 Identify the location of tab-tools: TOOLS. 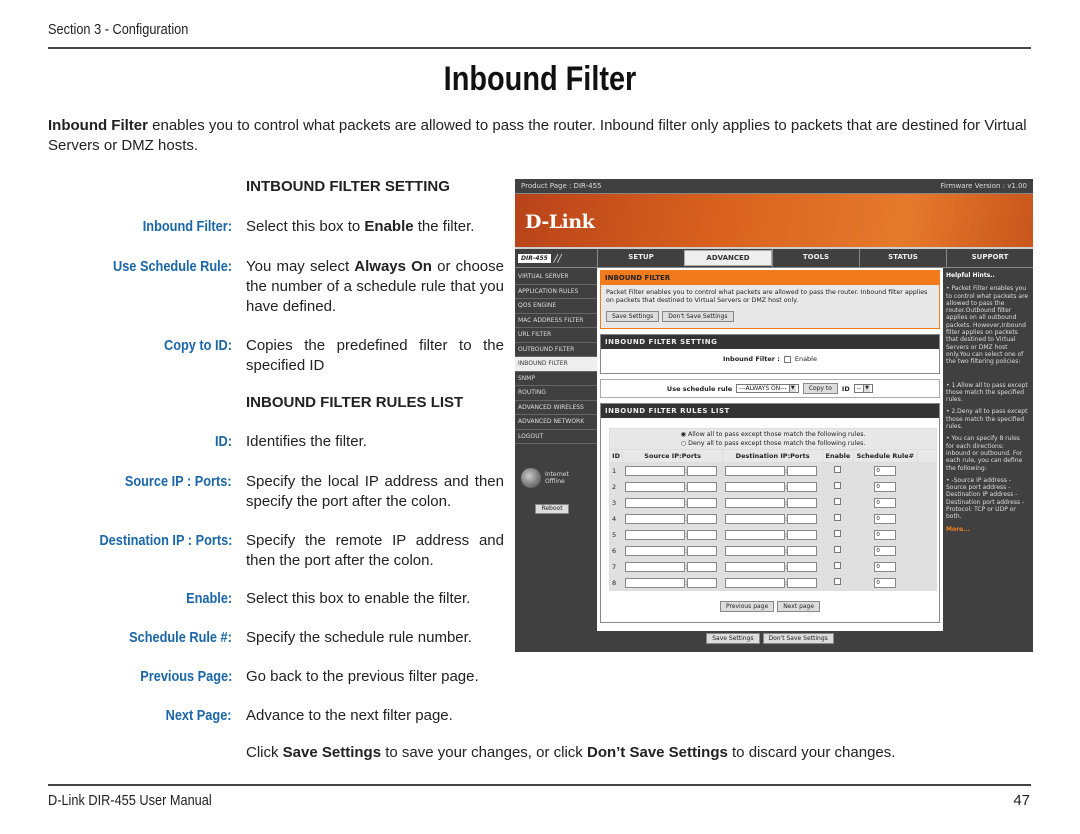
(815, 258).